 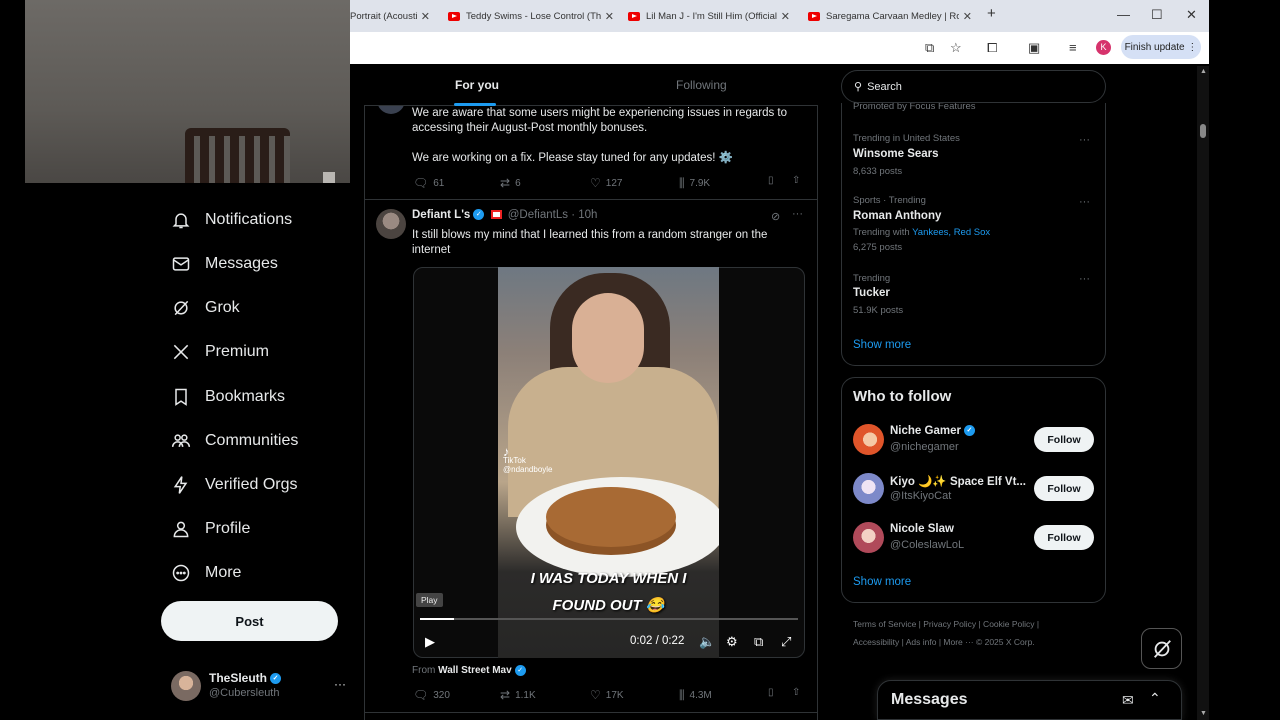 What do you see at coordinates (956, 48) in the screenshot?
I see `bookmark-star-icon: ☆` at bounding box center [956, 48].